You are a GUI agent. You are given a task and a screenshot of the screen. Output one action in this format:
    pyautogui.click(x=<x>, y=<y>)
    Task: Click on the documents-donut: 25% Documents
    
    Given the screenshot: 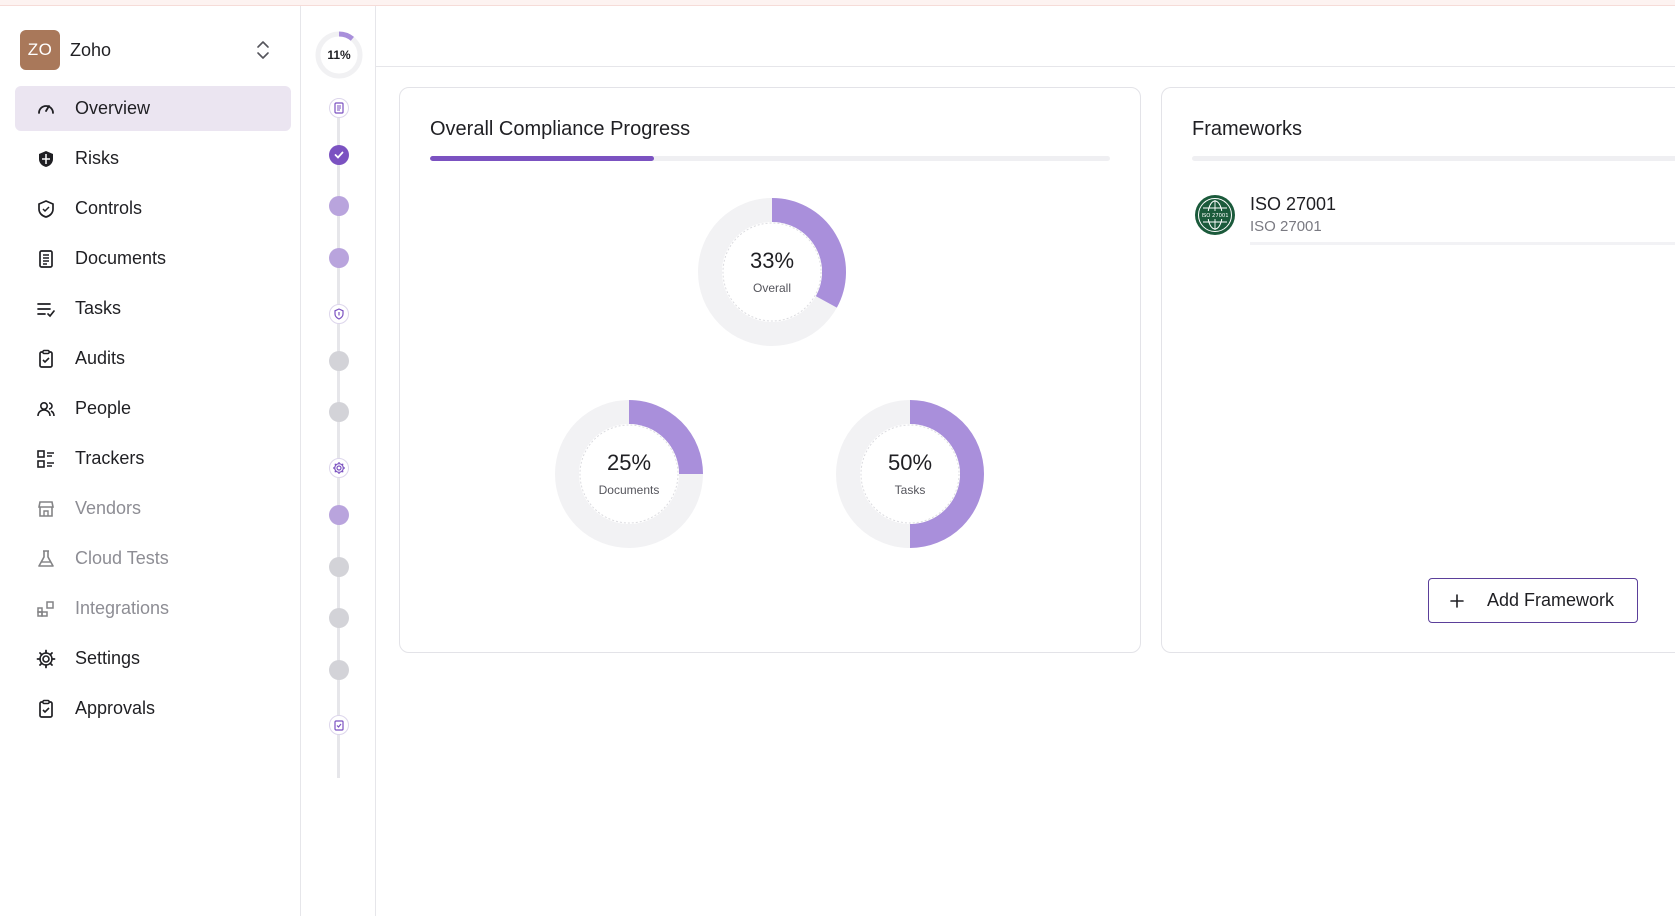 What is the action you would take?
    pyautogui.click(x=629, y=474)
    